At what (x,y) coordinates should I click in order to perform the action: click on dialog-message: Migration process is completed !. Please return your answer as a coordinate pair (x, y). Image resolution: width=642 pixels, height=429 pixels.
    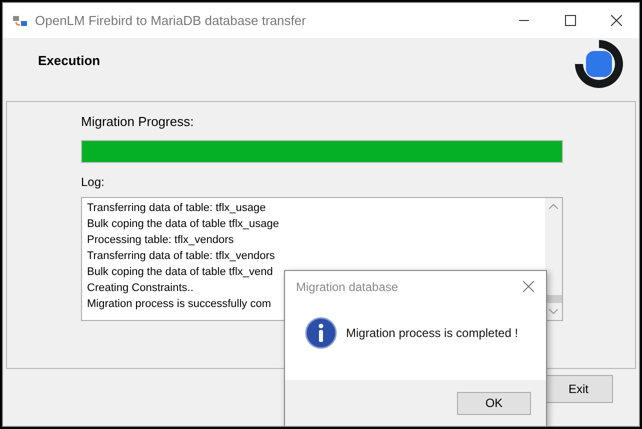
    Looking at the image, I should click on (432, 333).